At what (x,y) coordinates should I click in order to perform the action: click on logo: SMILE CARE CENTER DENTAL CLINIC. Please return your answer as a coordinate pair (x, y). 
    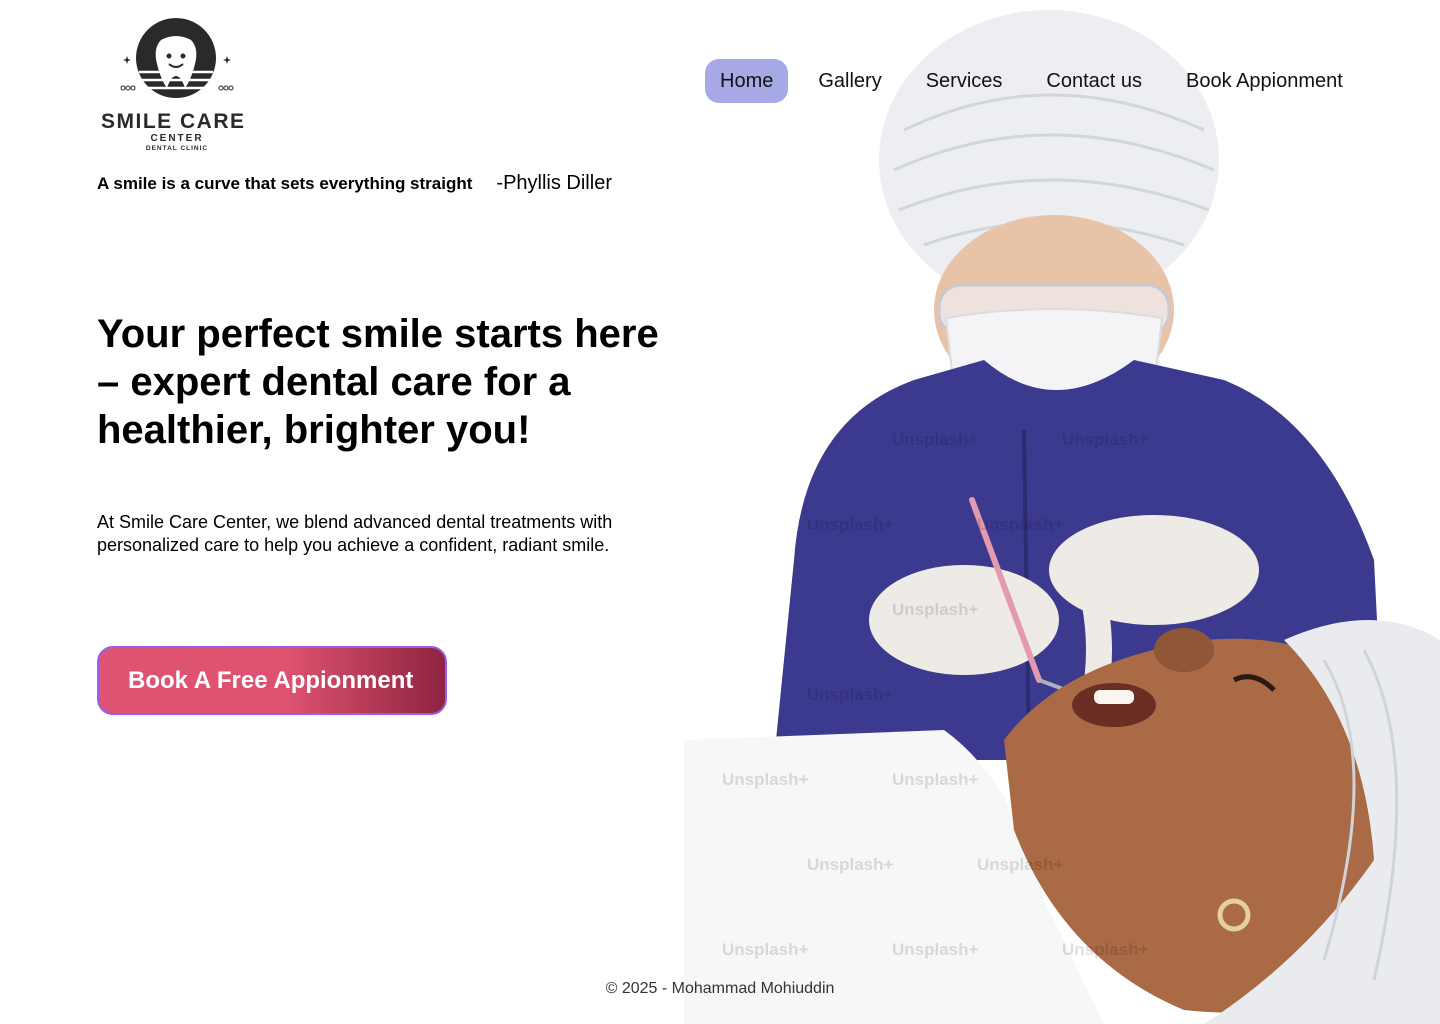
    Looking at the image, I should click on (177, 83).